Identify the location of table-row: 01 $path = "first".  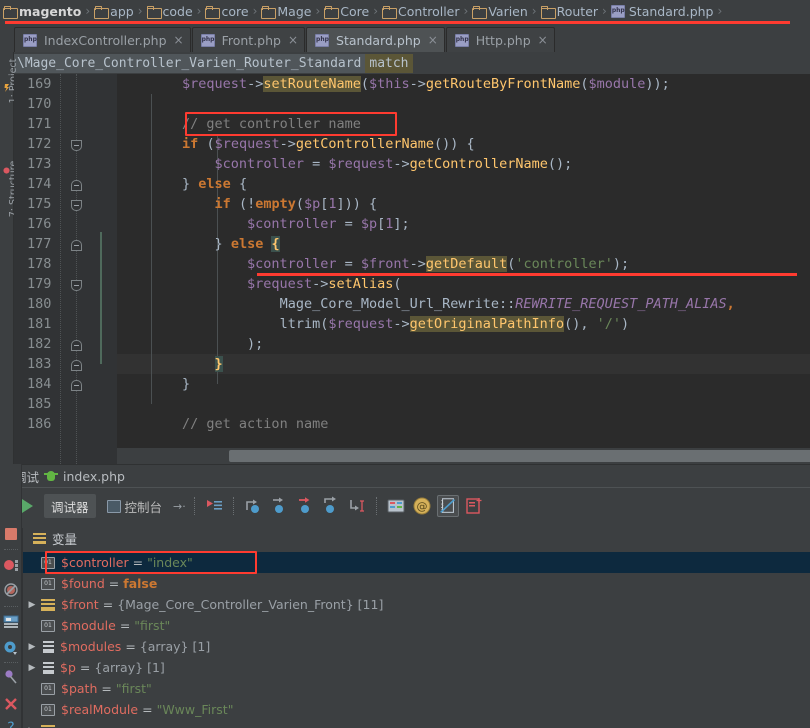
(416, 688).